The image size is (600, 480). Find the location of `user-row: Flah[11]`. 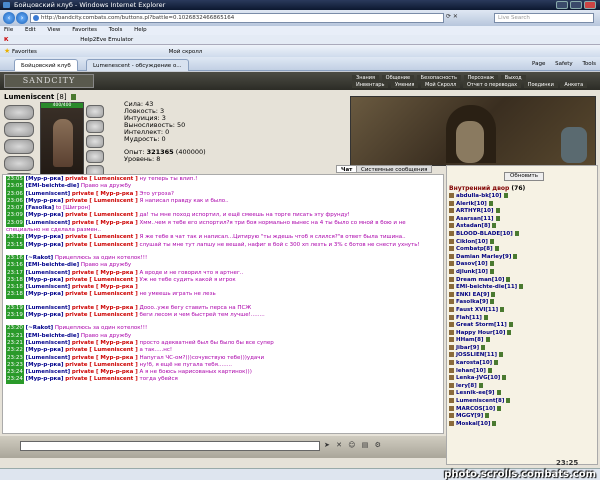

user-row: Flah[11] is located at coordinates (523, 318).